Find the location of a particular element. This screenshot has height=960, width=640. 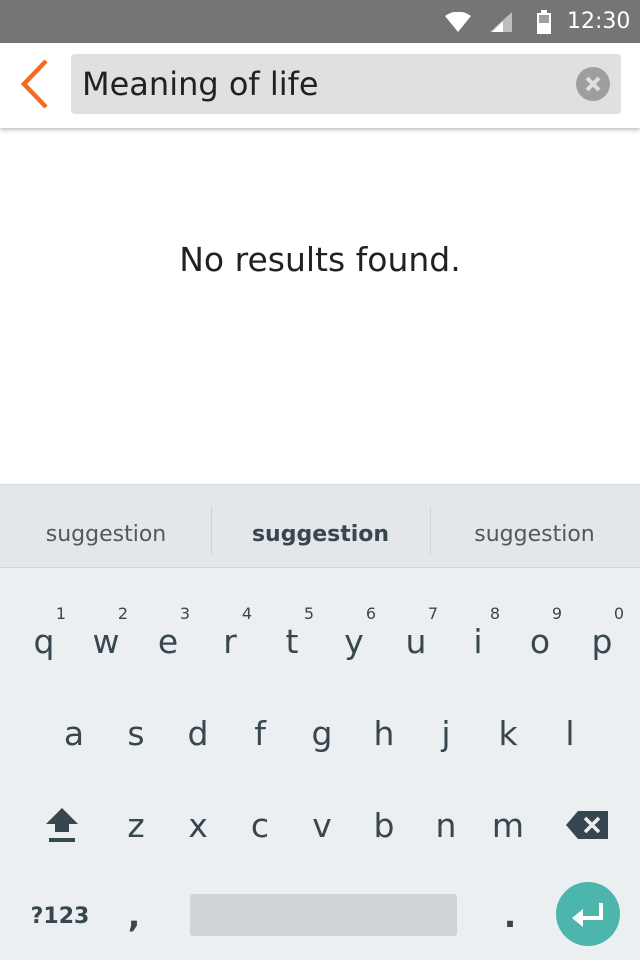

key-b: b is located at coordinates (384, 824).